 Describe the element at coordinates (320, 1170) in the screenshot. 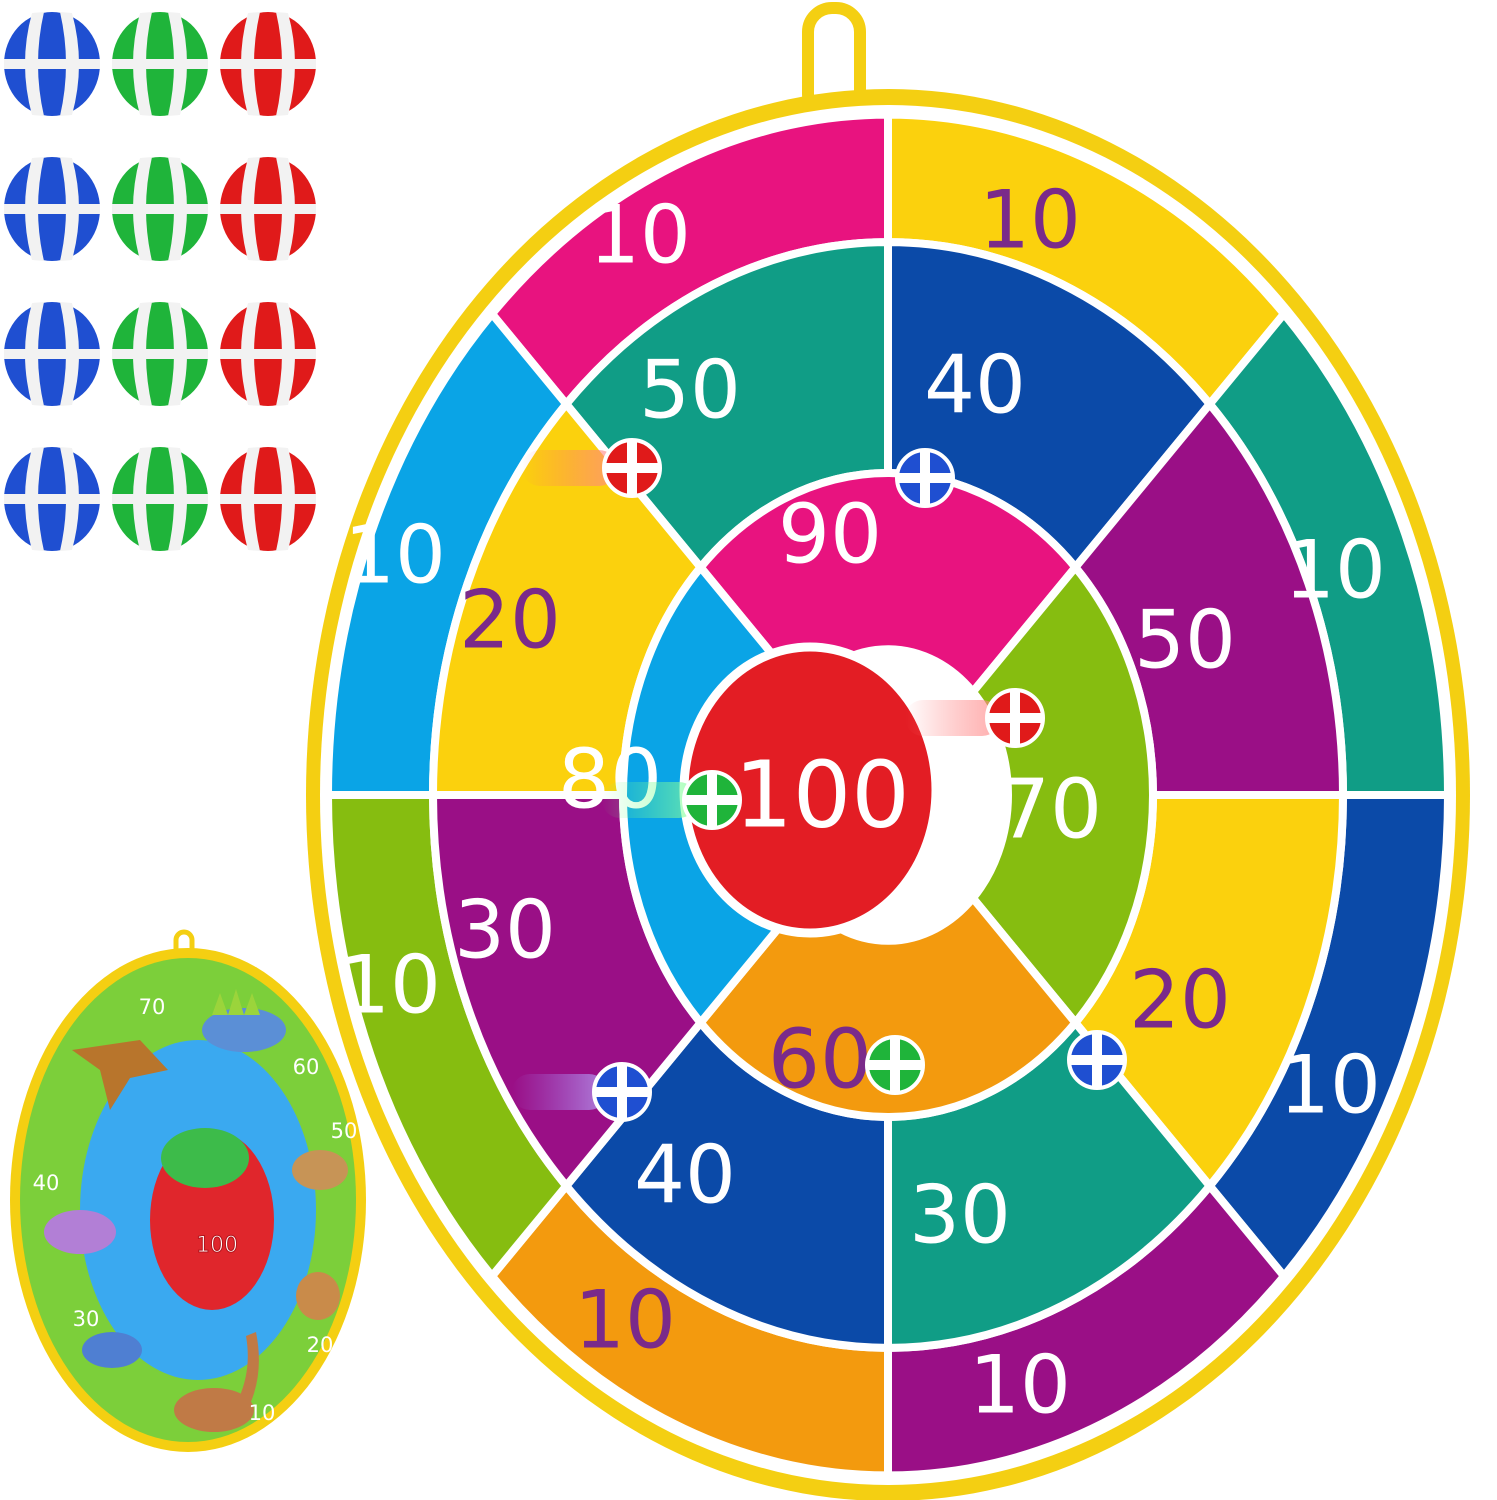

I see `ankylosaurus` at that location.